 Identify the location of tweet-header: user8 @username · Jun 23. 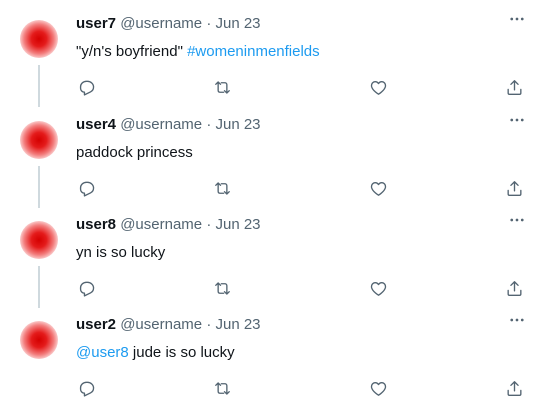
(168, 225).